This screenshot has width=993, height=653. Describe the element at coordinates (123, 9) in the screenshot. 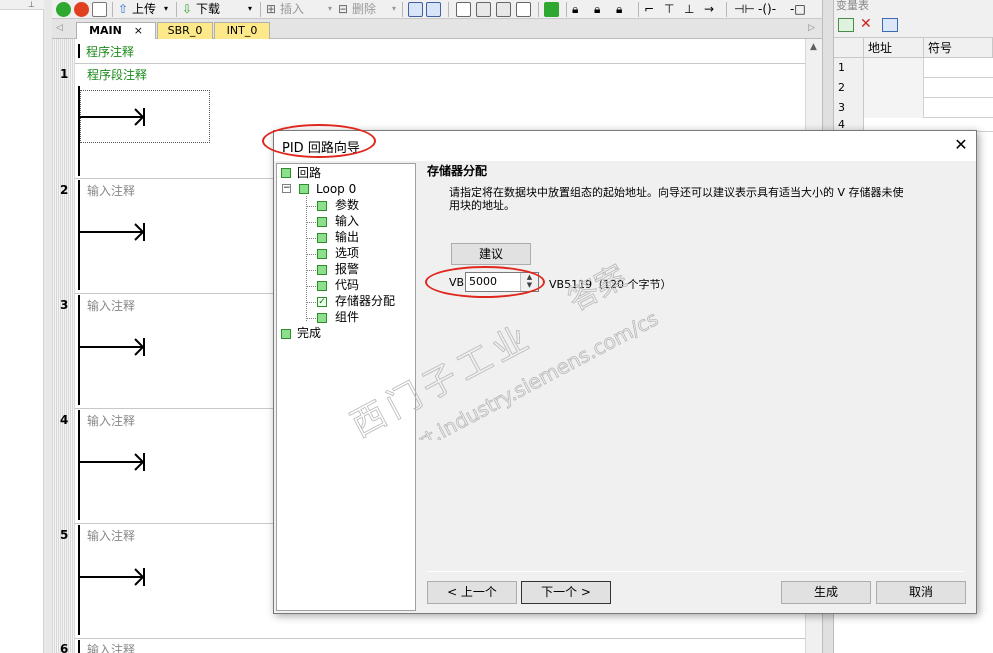

I see `upload-icon: ⇧` at that location.